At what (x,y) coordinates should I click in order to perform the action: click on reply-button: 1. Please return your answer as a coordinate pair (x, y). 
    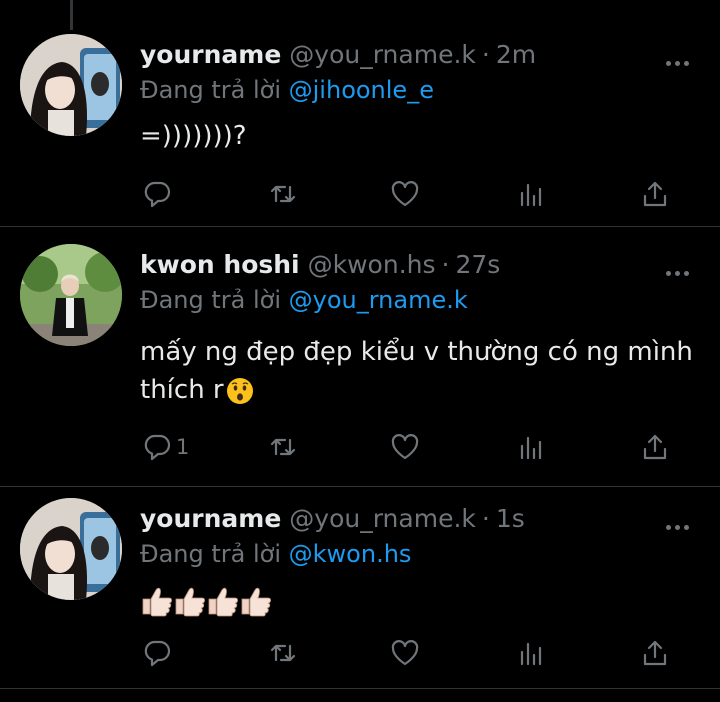
    Looking at the image, I should click on (165, 447).